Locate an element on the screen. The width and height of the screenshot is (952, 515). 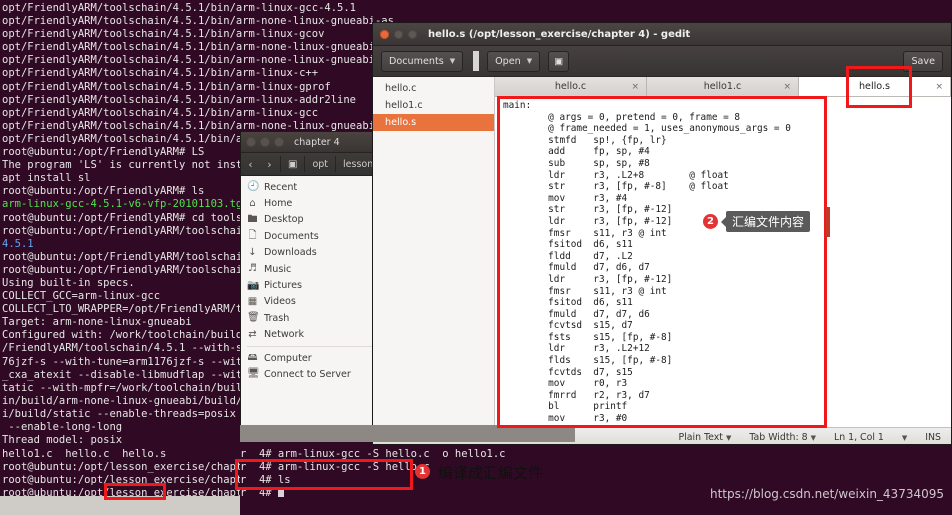
language-label: Plain Text is located at coordinates (700, 437).